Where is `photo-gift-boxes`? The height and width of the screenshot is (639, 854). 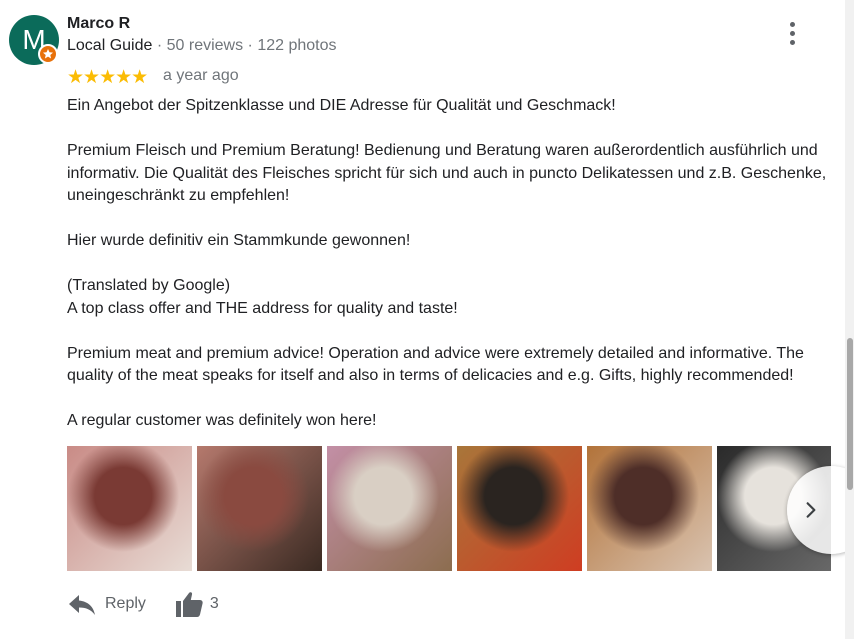
photo-gift-boxes is located at coordinates (389, 508).